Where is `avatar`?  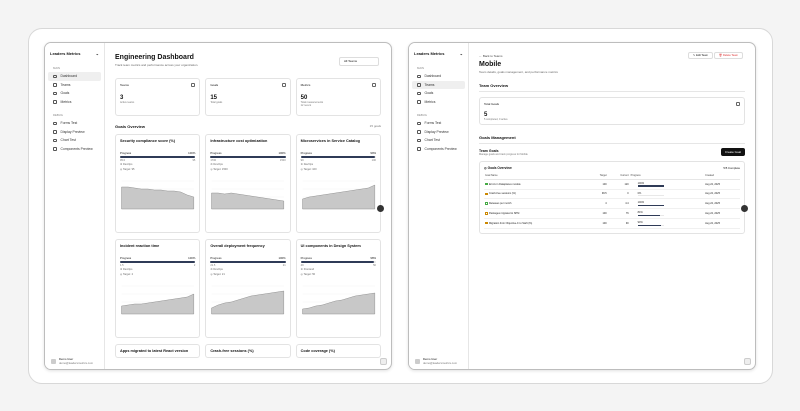 avatar is located at coordinates (53, 361).